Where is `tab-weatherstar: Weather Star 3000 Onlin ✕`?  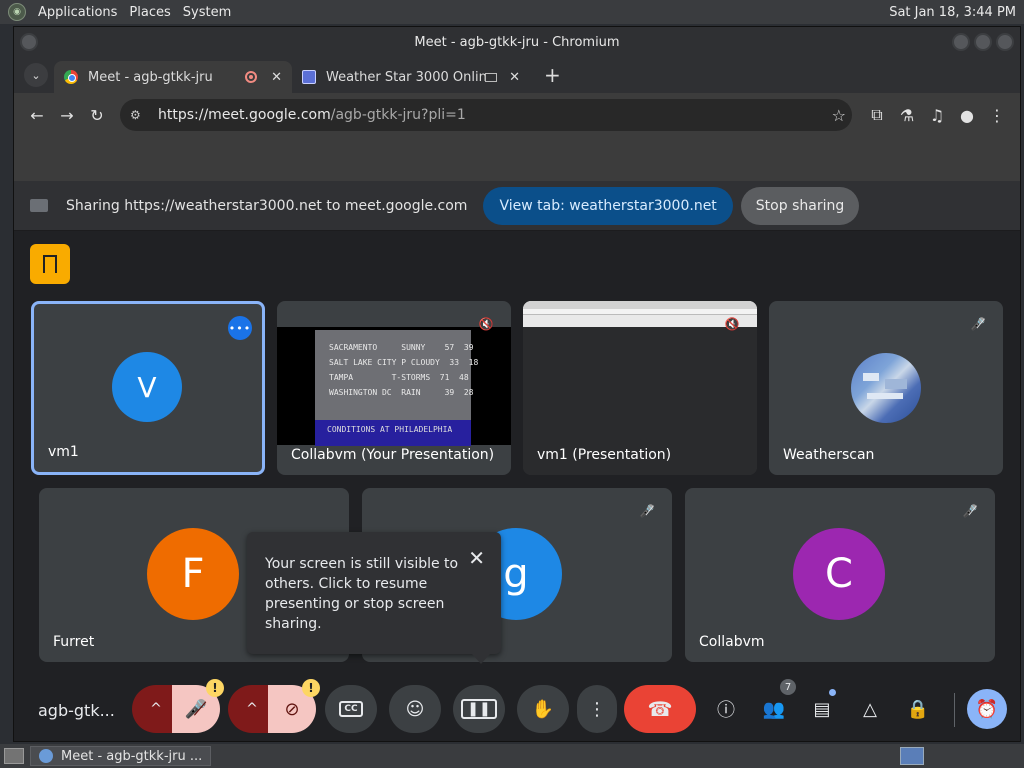
tab-weatherstar: Weather Star 3000 Onlin ✕ is located at coordinates (411, 77).